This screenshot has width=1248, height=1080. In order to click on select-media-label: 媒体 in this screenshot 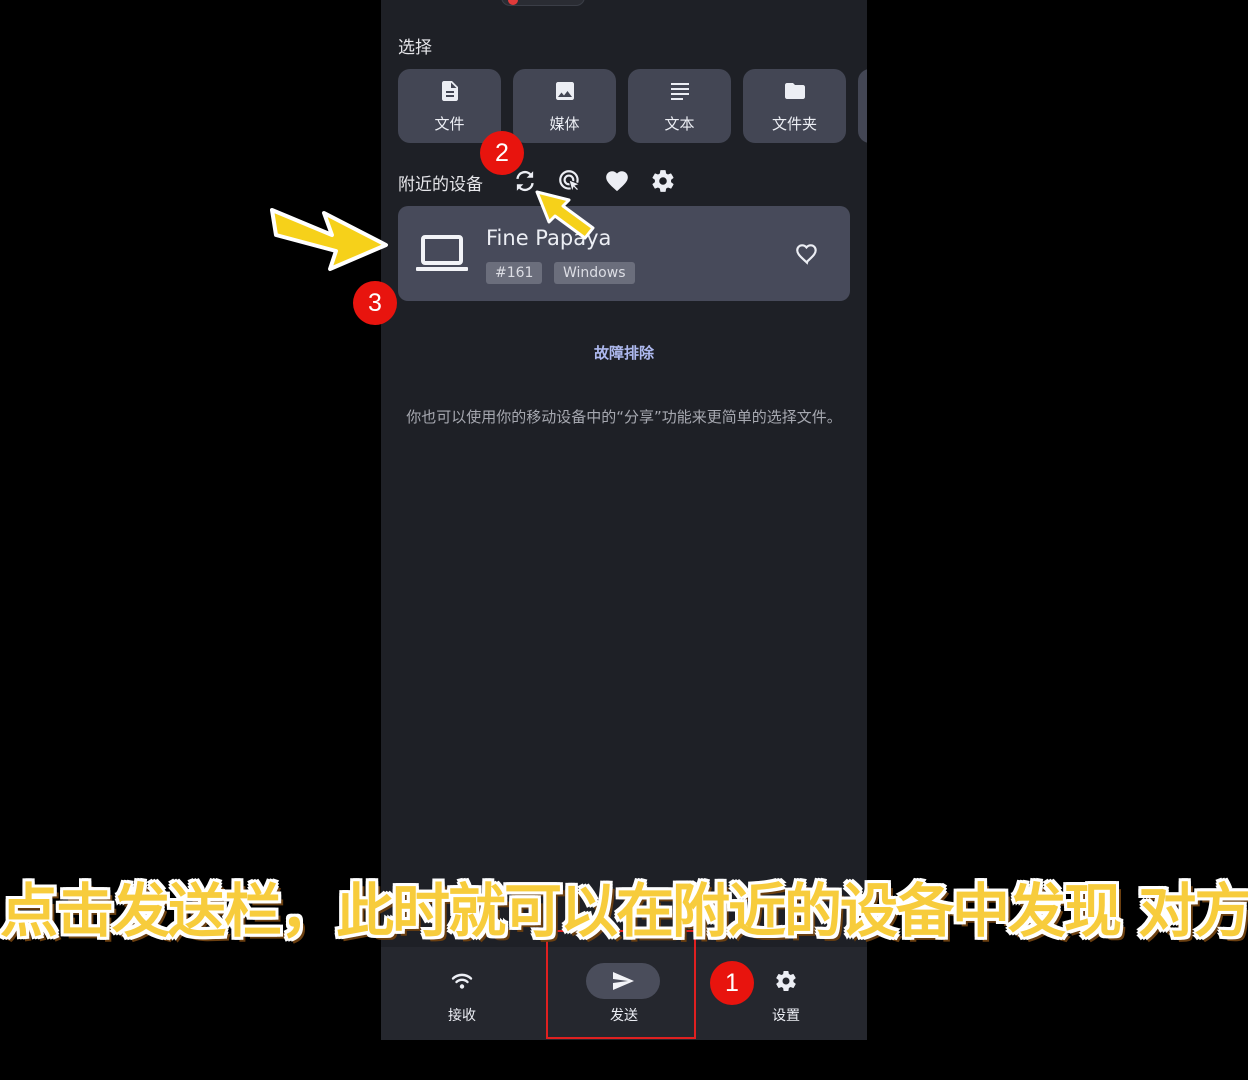, I will do `click(564, 124)`.